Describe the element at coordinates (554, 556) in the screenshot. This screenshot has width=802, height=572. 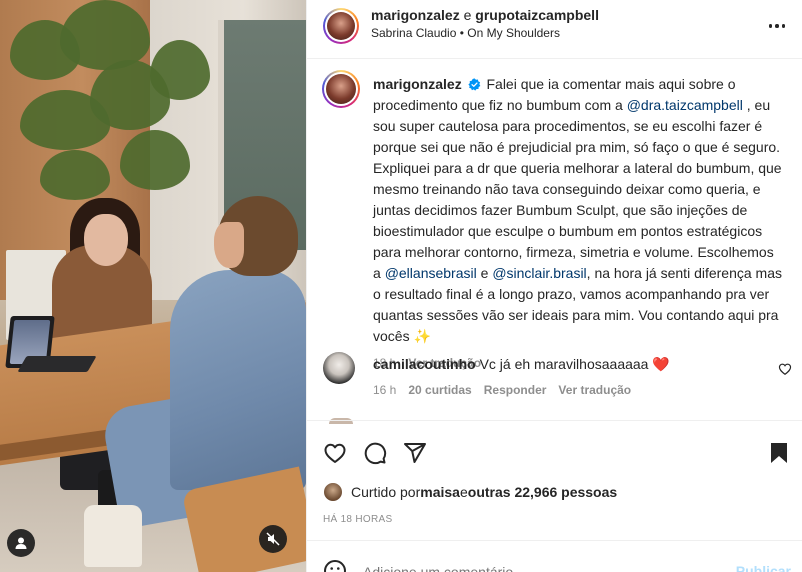
I see `comment-composer: Publicar` at that location.